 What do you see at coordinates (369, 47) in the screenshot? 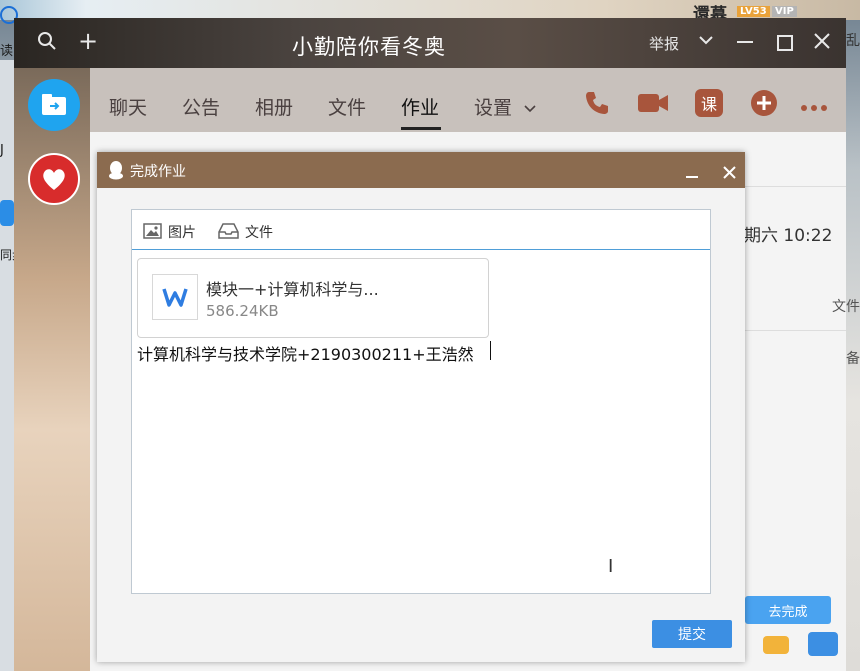
I see `window-title: 小勤陪你看冬奥` at bounding box center [369, 47].